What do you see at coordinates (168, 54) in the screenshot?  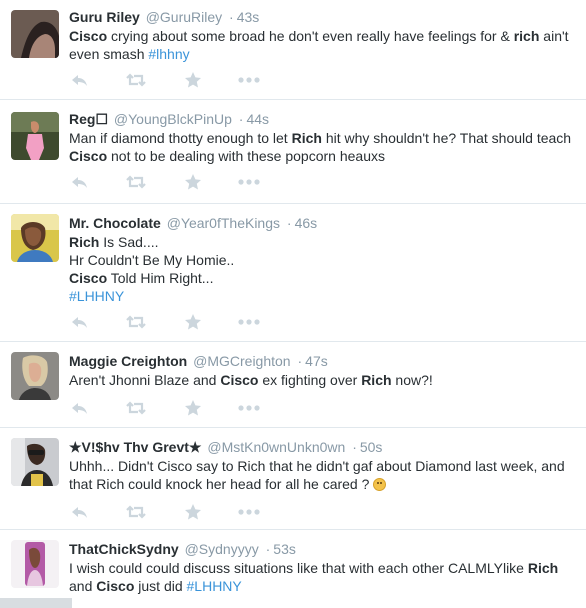 I see `hashtag-link: #lhhny` at bounding box center [168, 54].